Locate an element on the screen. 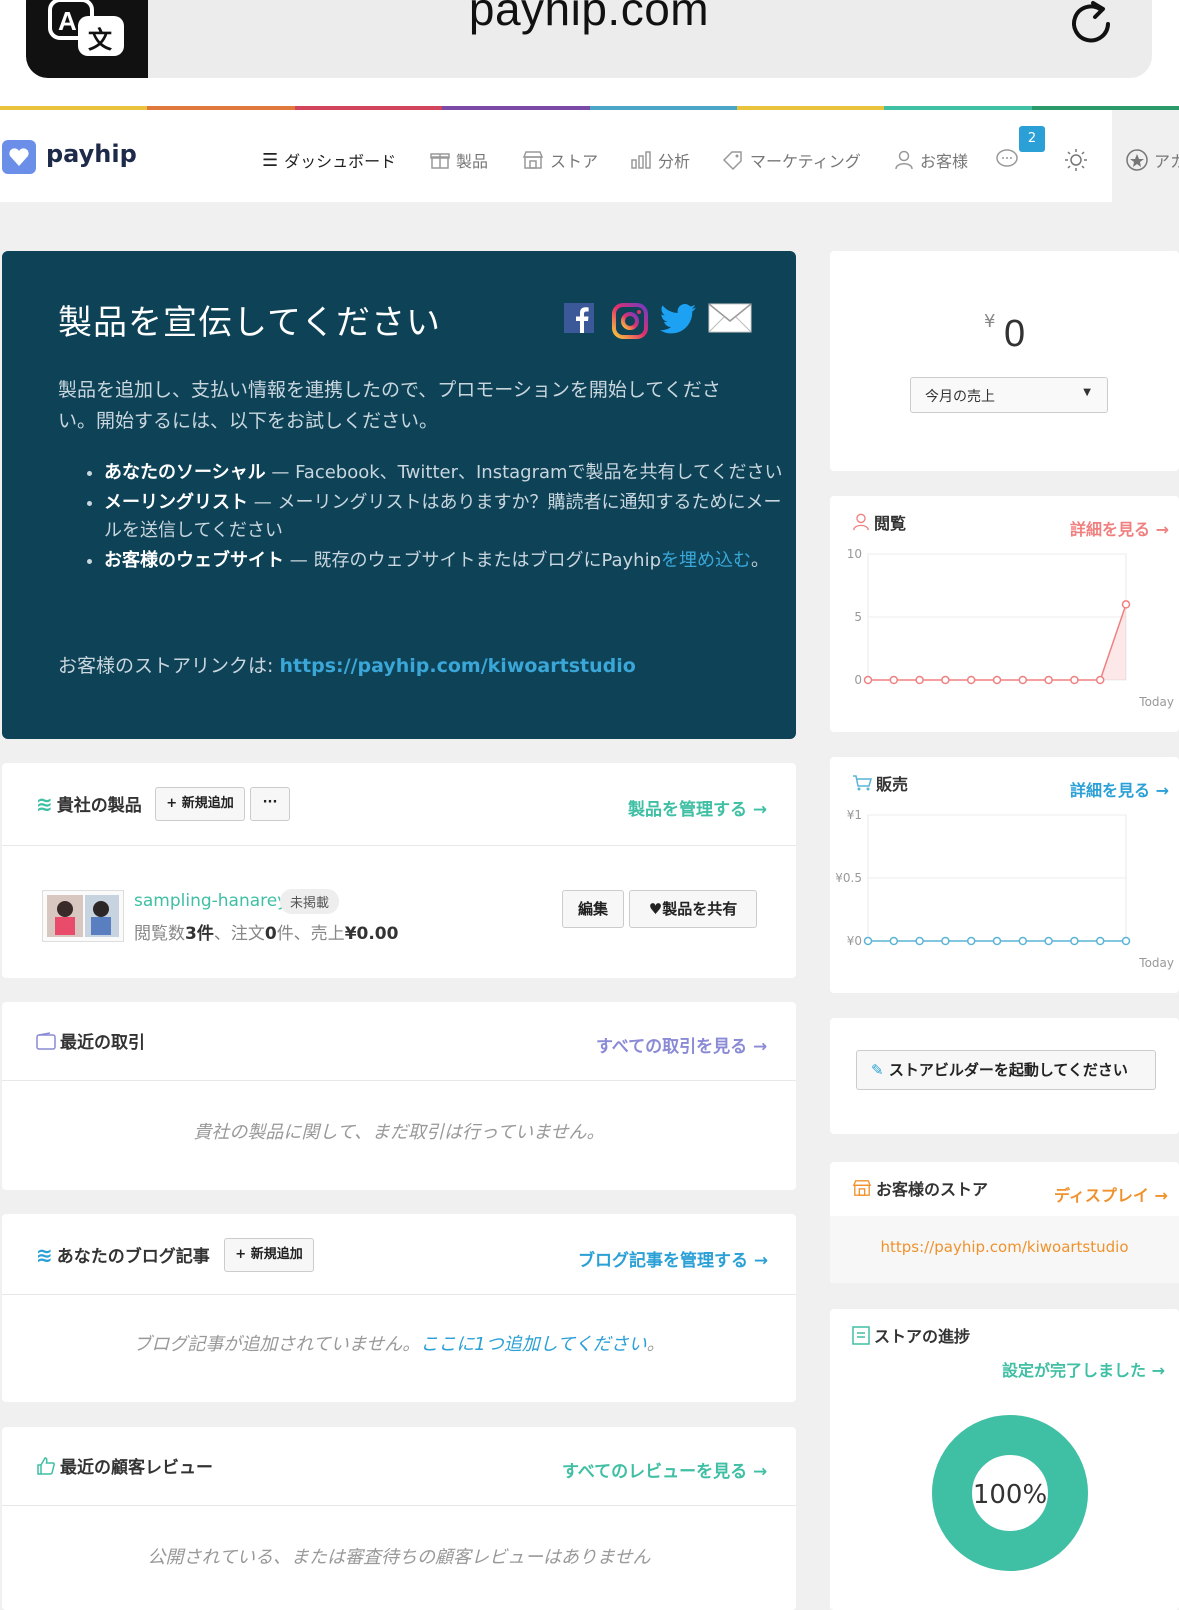  products-title: 貴社の製品 is located at coordinates (99, 806).